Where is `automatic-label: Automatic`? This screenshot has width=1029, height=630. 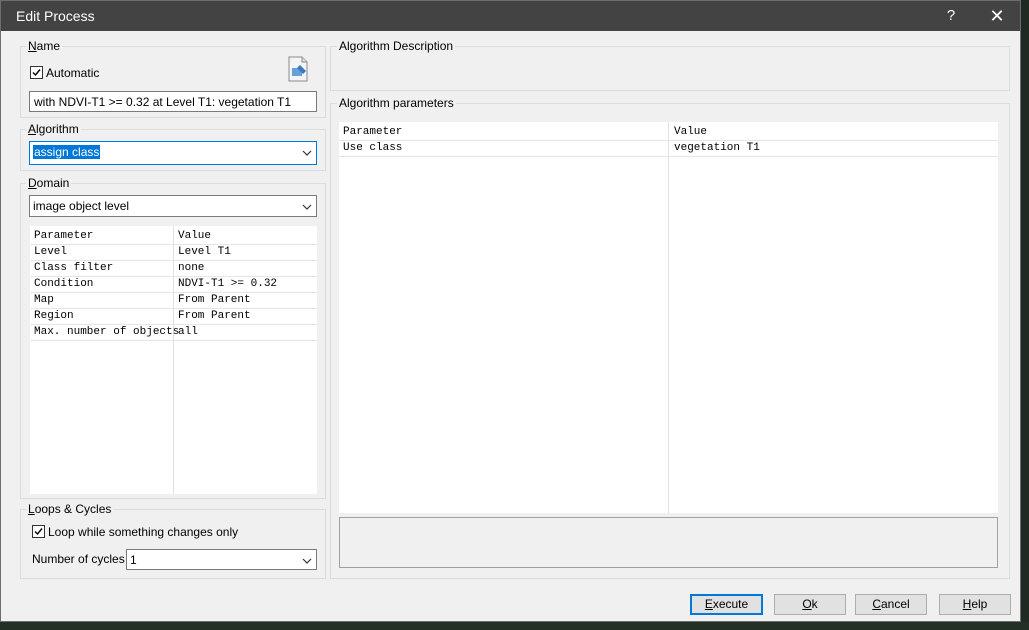 automatic-label: Automatic is located at coordinates (73, 73).